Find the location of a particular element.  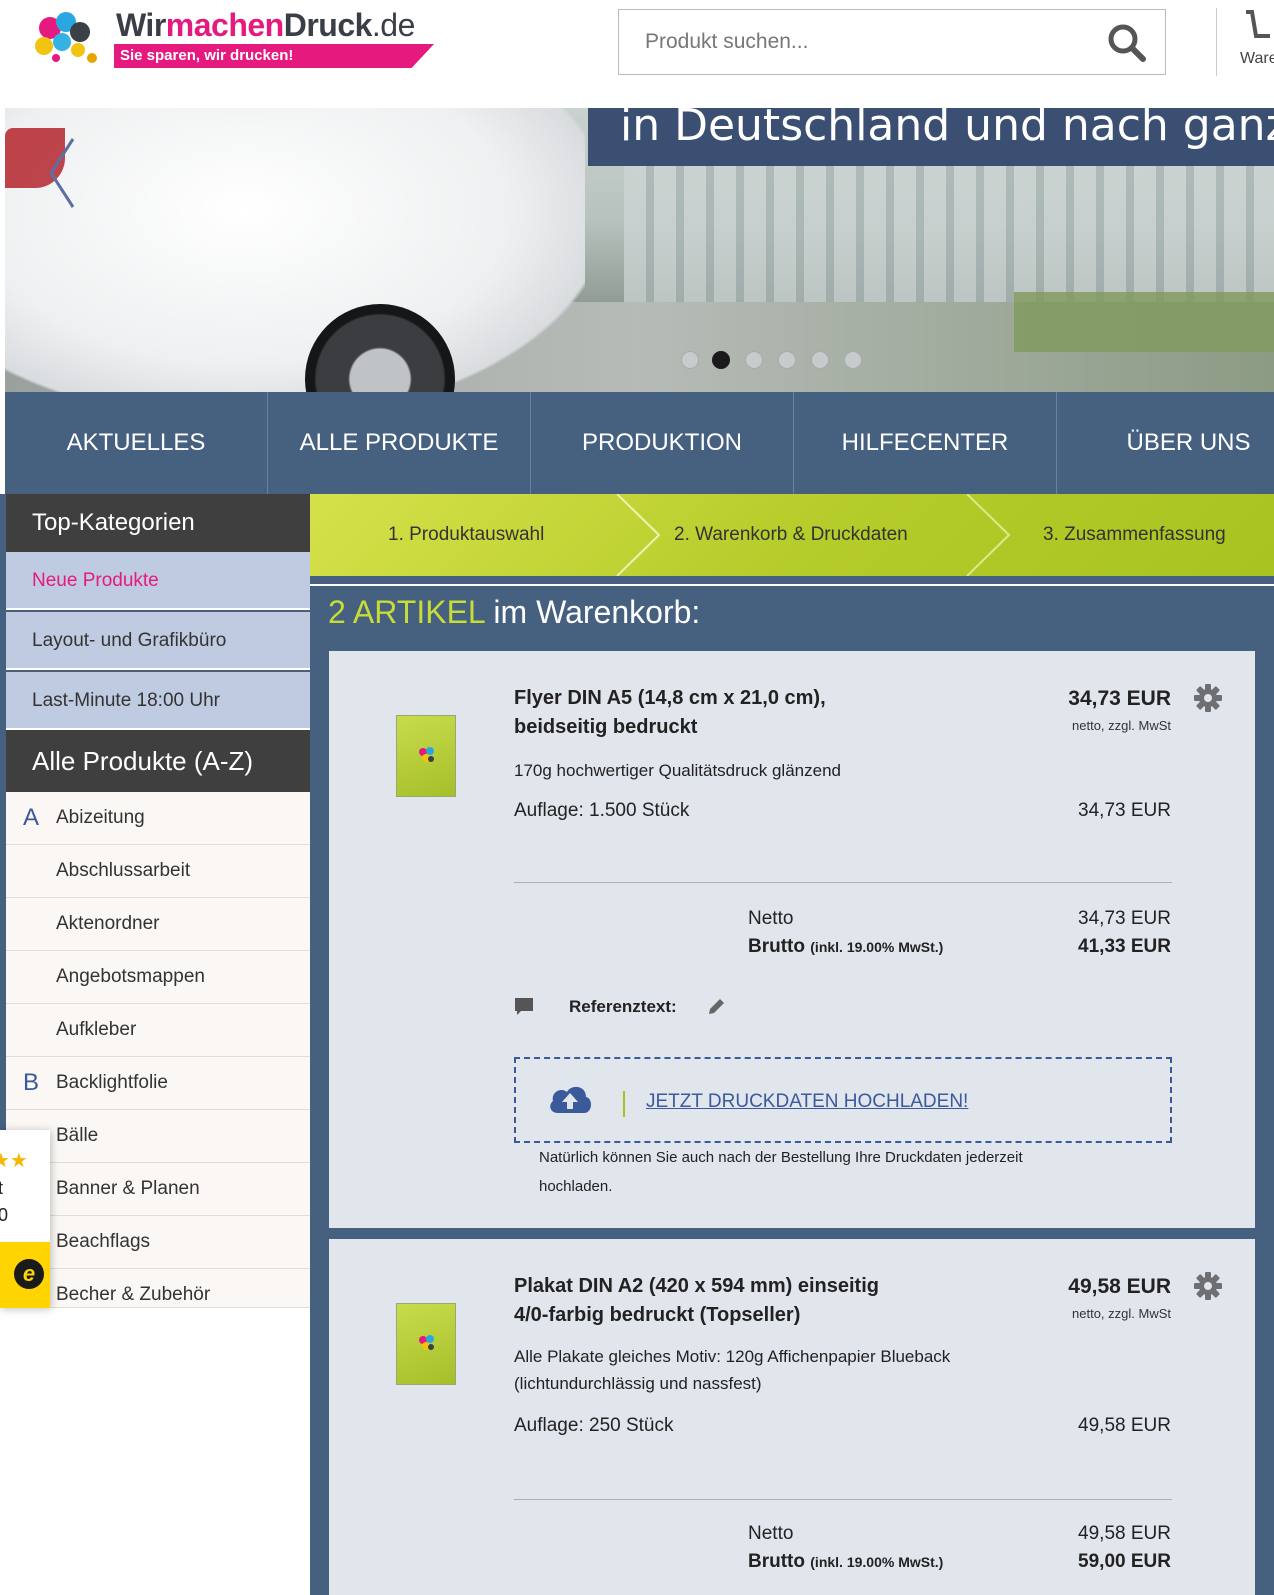

upload-print-data: JETZT DRUCKDATEN HOCHLADEN! is located at coordinates (843, 1100).